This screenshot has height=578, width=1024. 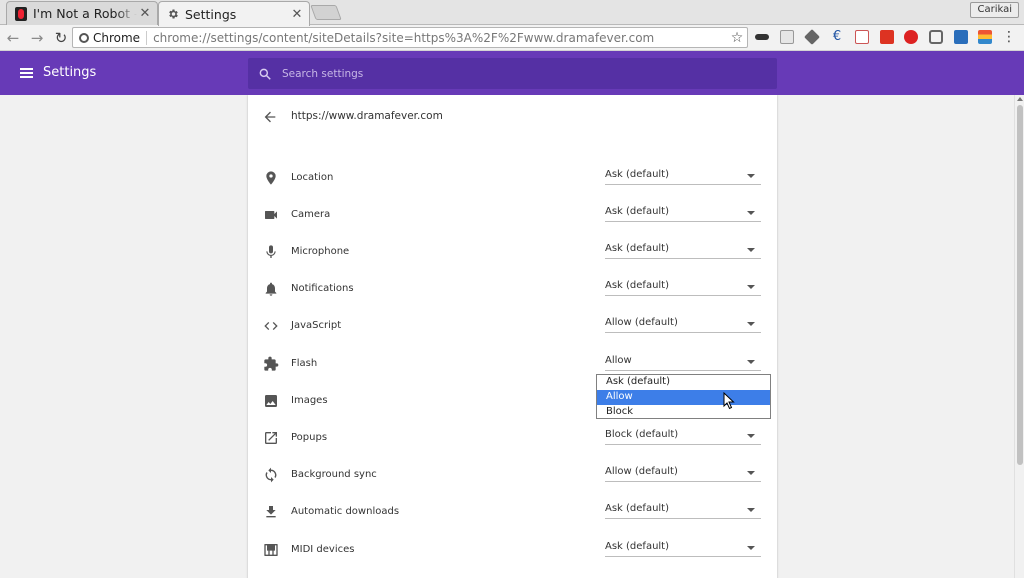 I want to click on permission-row-popups: Popups Block (default), so click(x=512, y=438).